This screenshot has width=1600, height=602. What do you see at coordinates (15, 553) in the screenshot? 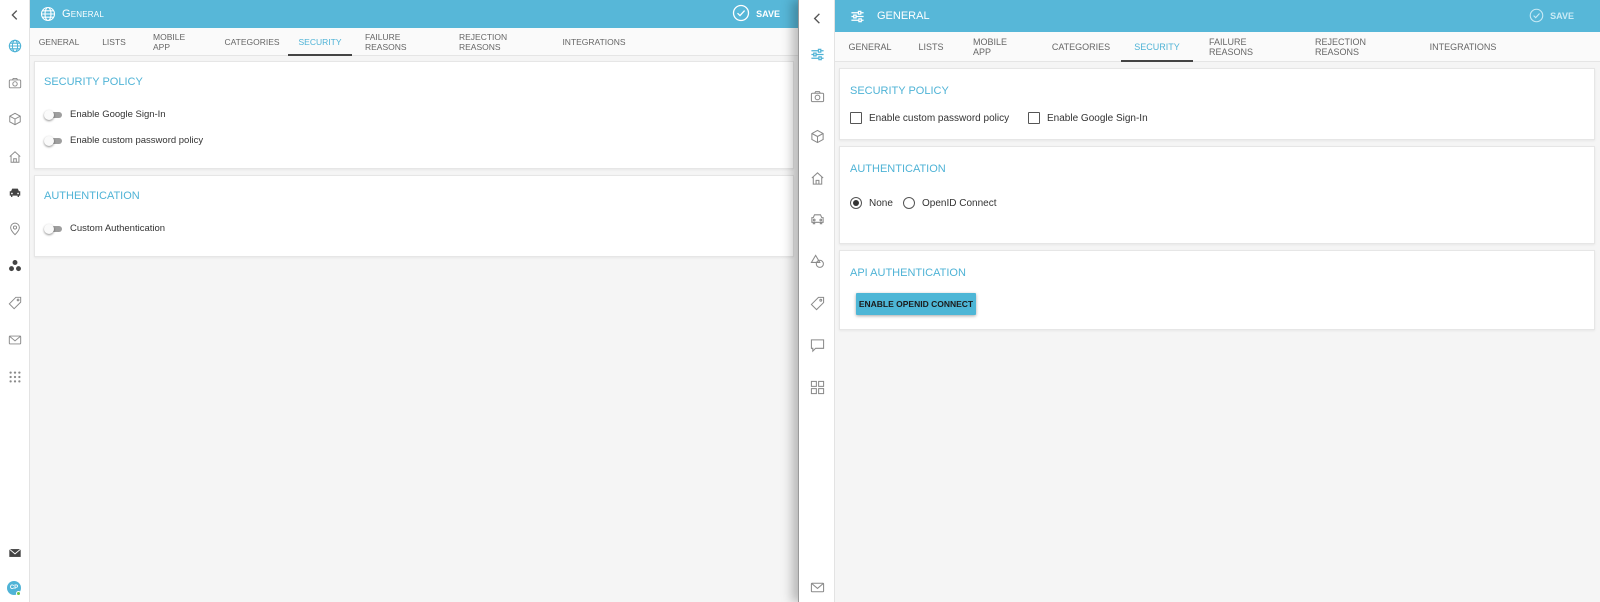
I see `messages-icon` at bounding box center [15, 553].